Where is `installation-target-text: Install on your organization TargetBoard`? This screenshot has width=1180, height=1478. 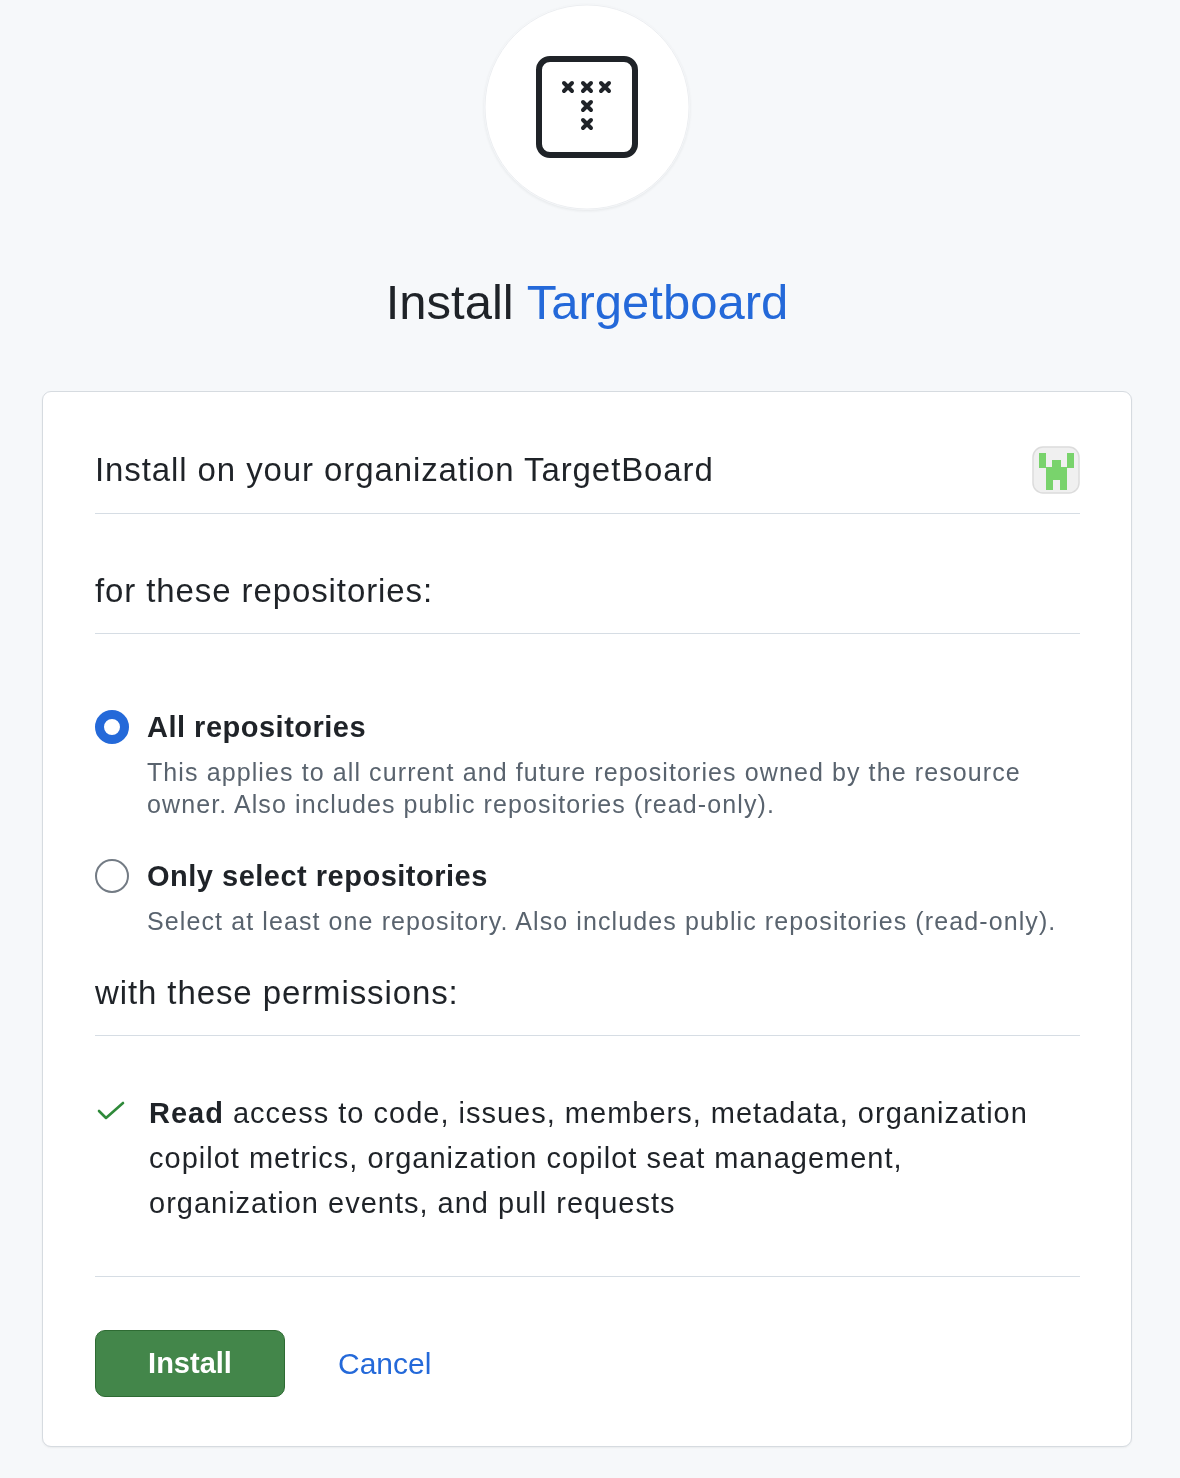 installation-target-text: Install on your organization TargetBoard is located at coordinates (404, 470).